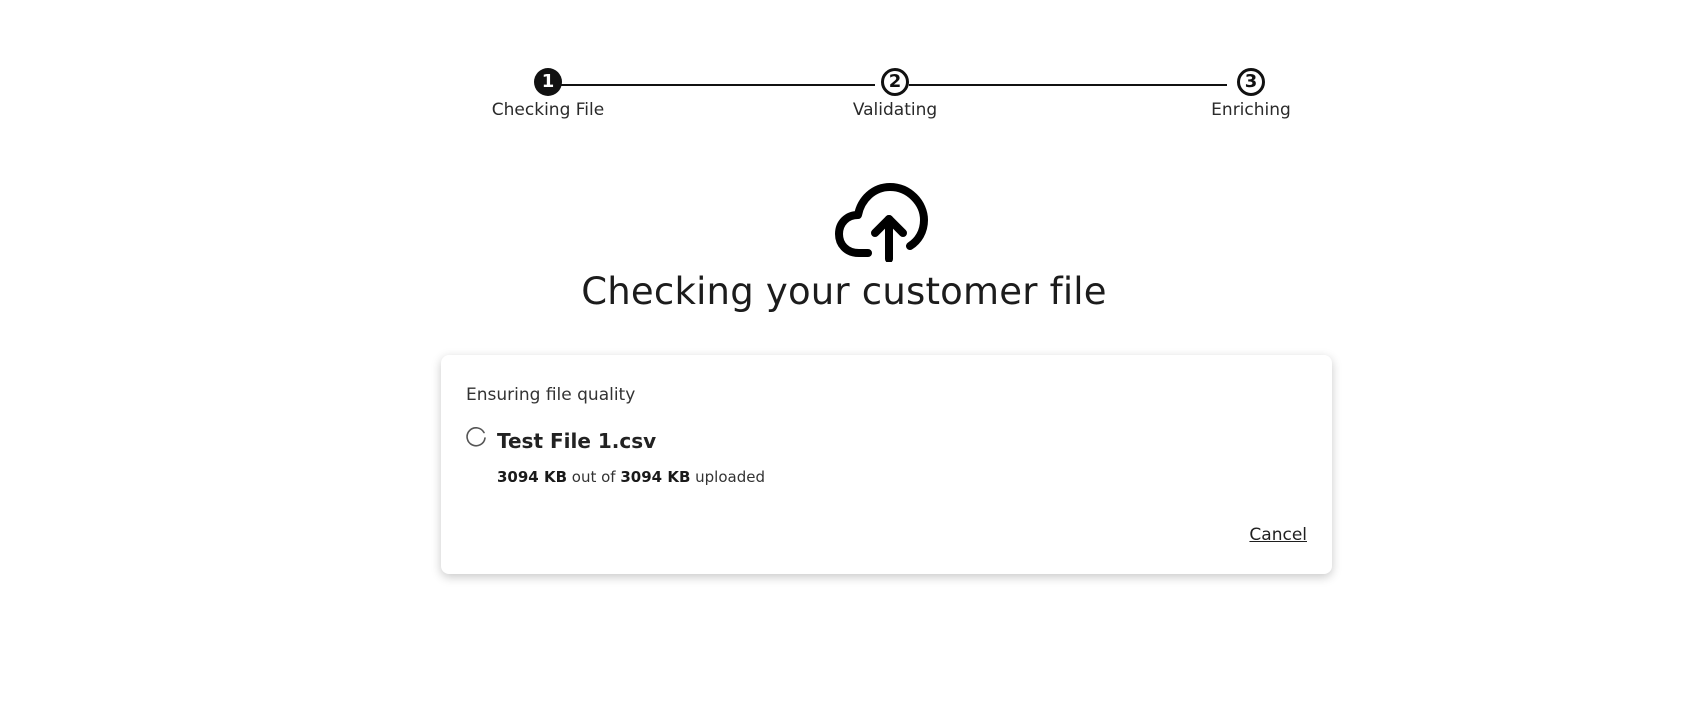 The height and width of the screenshot is (704, 1688). I want to click on step-validating: 2 Validating, so click(895, 94).